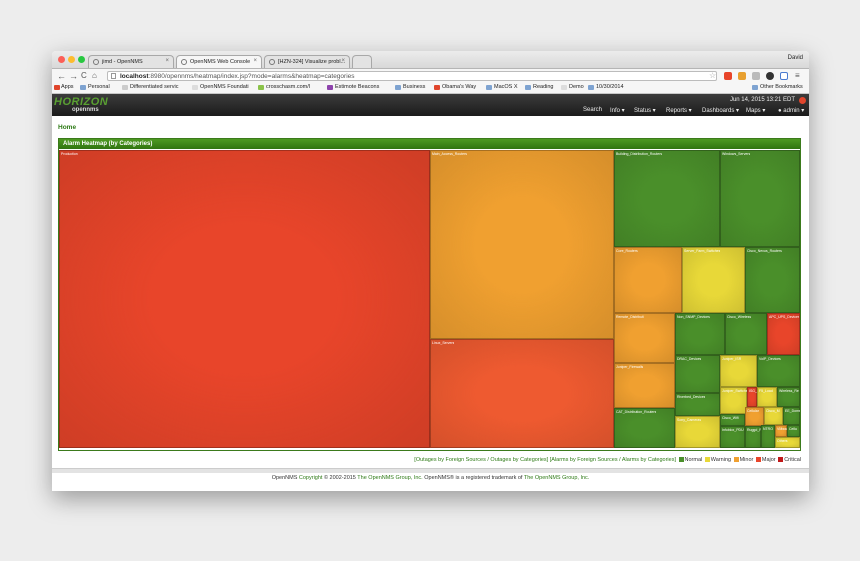 This screenshot has height=561, width=860. What do you see at coordinates (733, 400) in the screenshot?
I see `heatmap-cell: Juniper_Switches` at bounding box center [733, 400].